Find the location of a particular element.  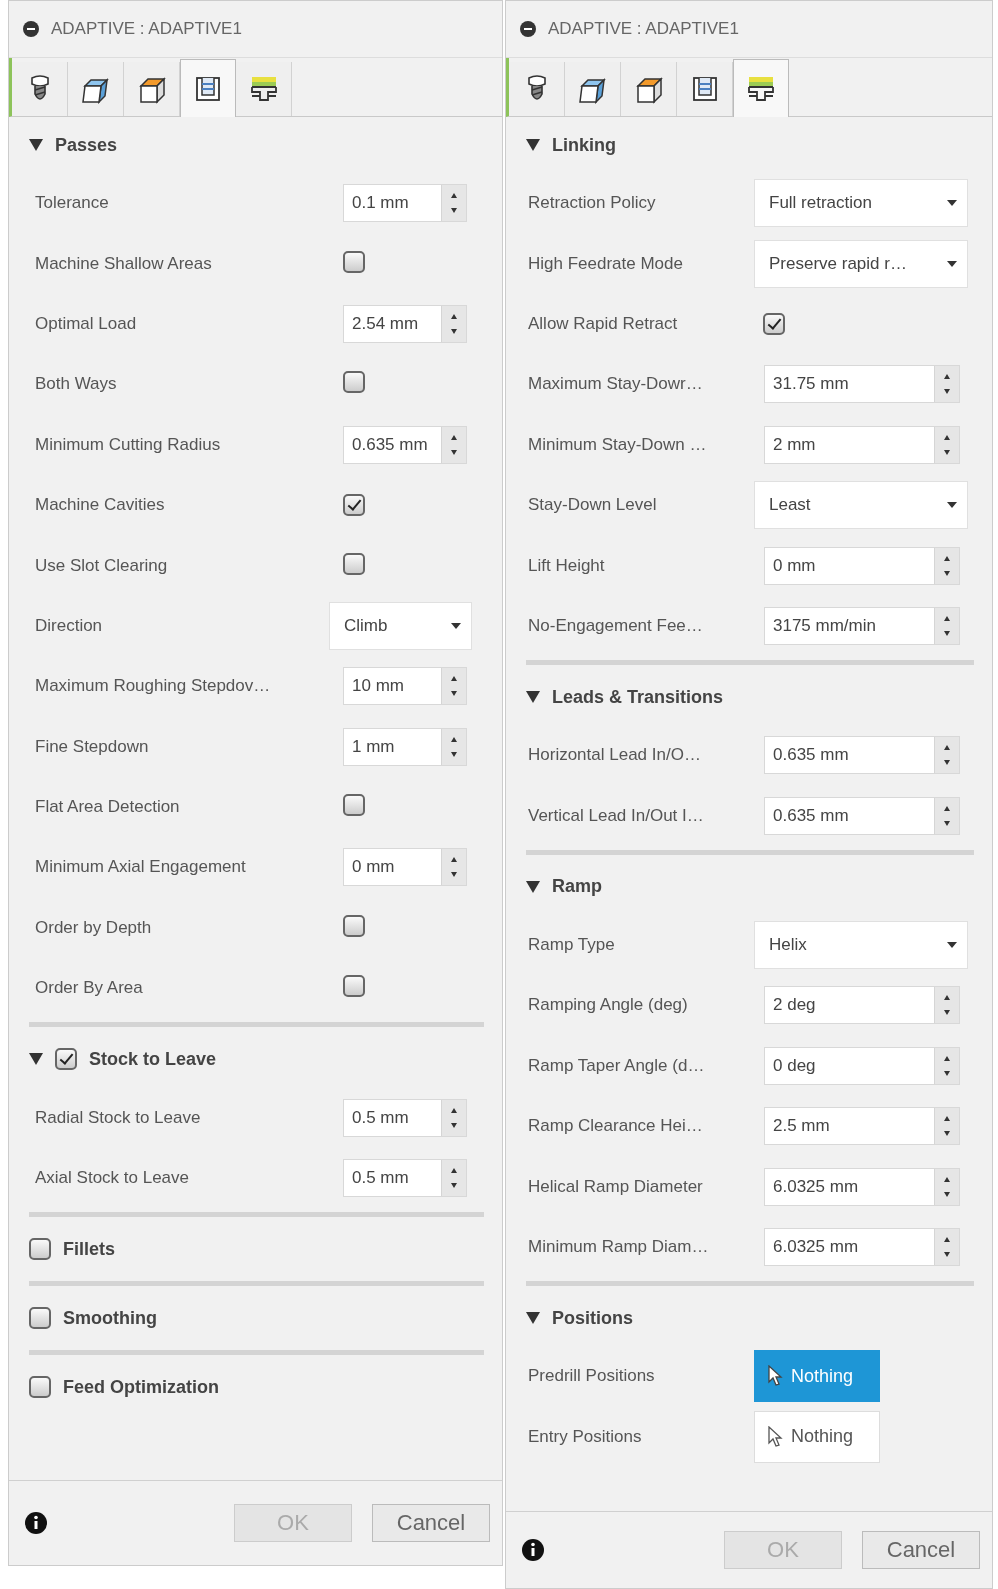

number-field: 31.75 mm is located at coordinates (862, 384).